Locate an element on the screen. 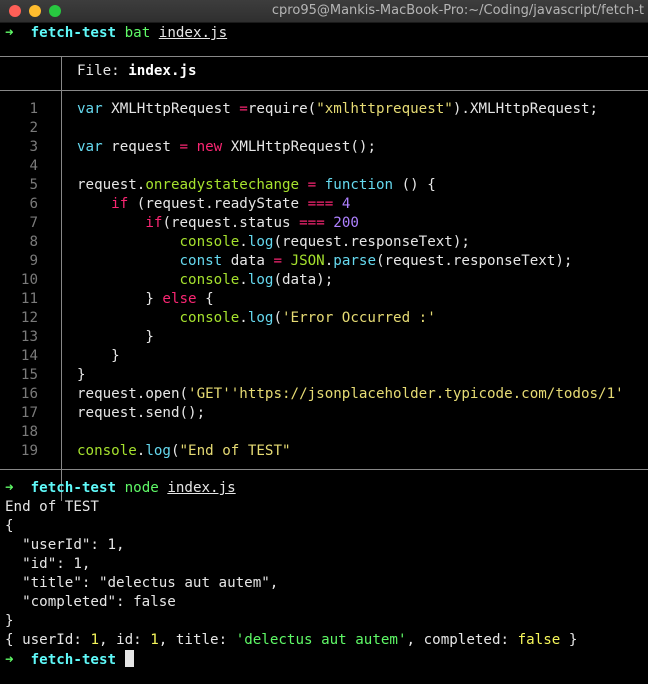 This screenshot has width=648, height=684. code-token: new is located at coordinates (205, 147).